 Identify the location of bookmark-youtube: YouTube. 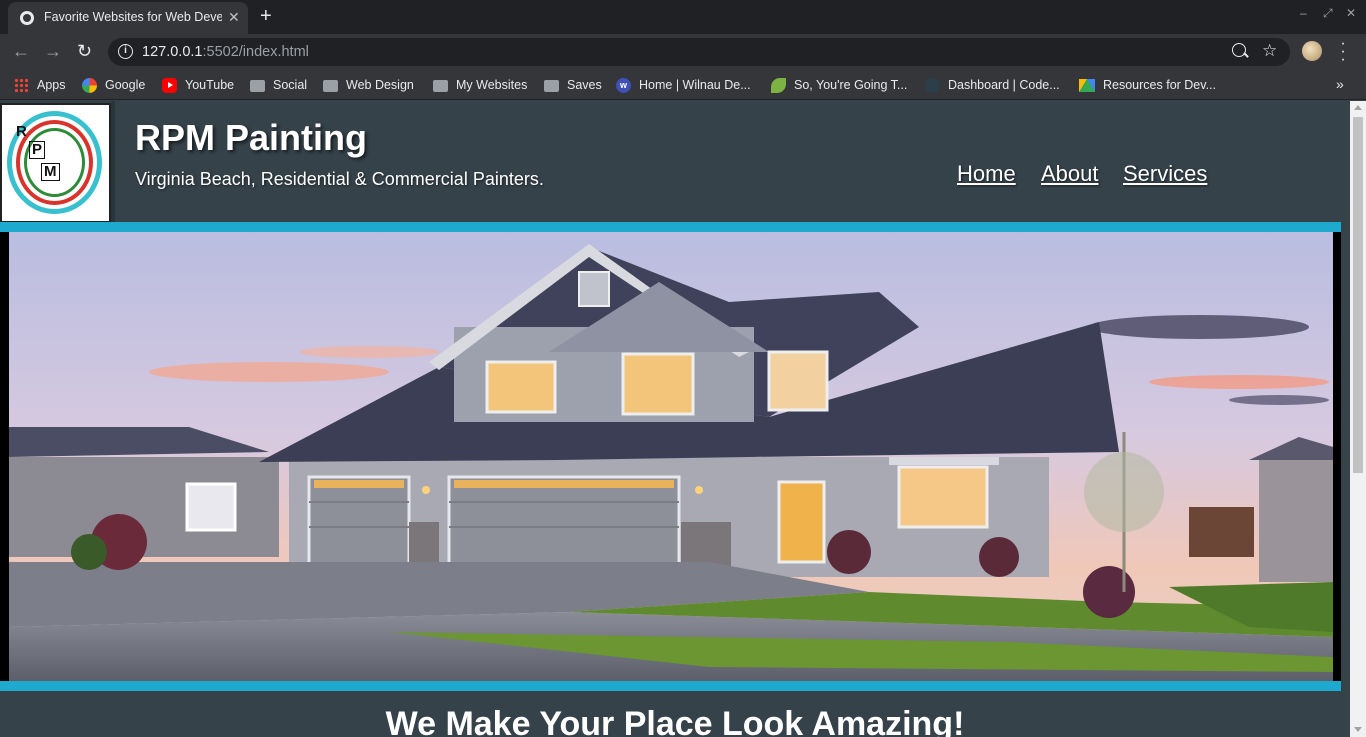
(198, 85).